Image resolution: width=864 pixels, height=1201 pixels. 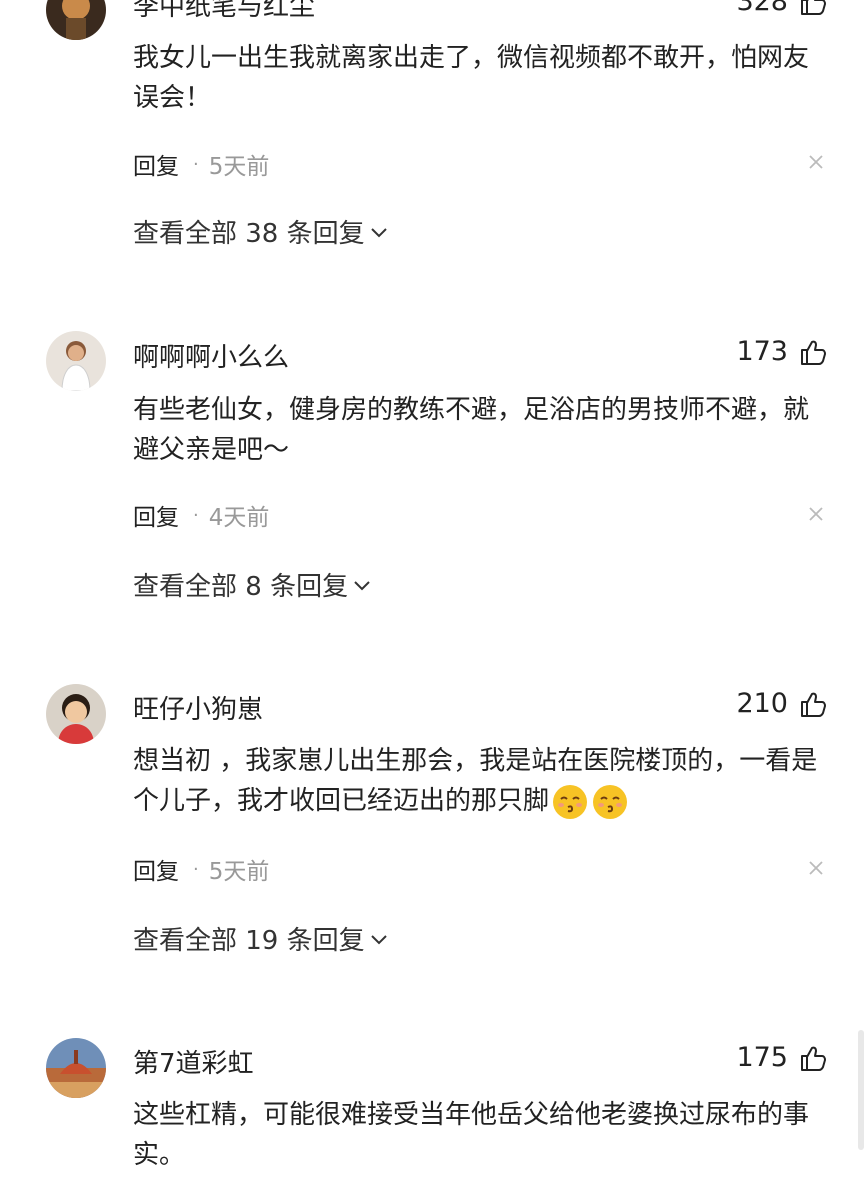 What do you see at coordinates (211, 355) in the screenshot?
I see `username: 啊啊啊小么么` at bounding box center [211, 355].